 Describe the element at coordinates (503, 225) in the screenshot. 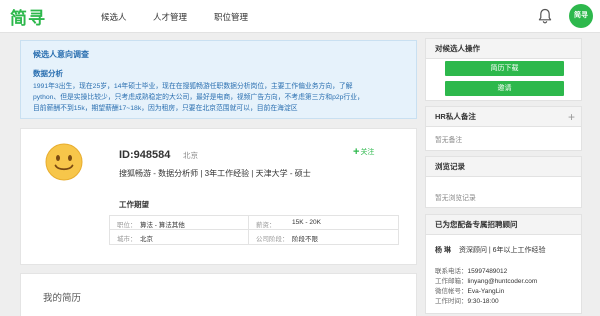

I see `consultant-title: 已为您配备专属招聘顾问` at that location.